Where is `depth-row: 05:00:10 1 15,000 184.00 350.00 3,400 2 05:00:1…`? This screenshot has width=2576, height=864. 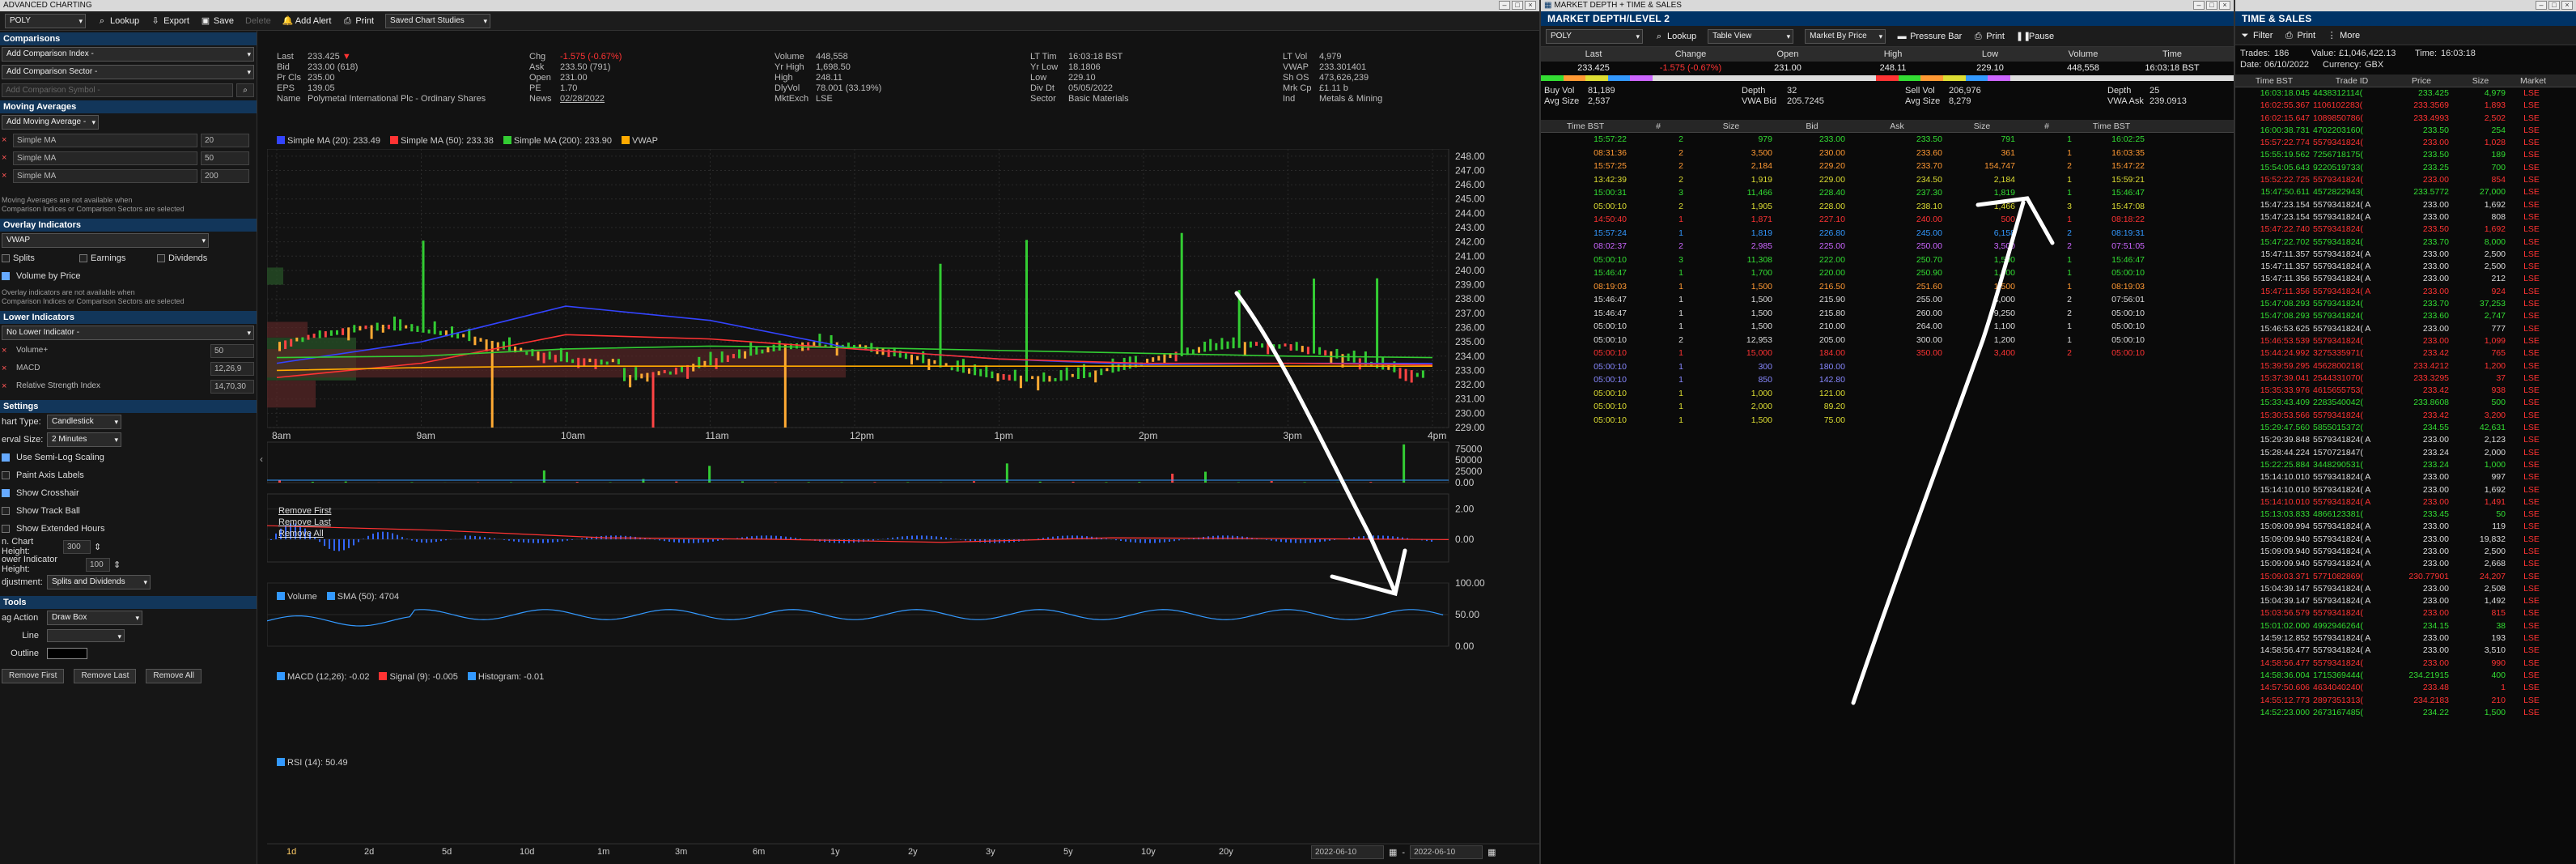
depth-row: 05:00:10 1 15,000 184.00 350.00 3,400 2 05:00:1… is located at coordinates (1887, 353).